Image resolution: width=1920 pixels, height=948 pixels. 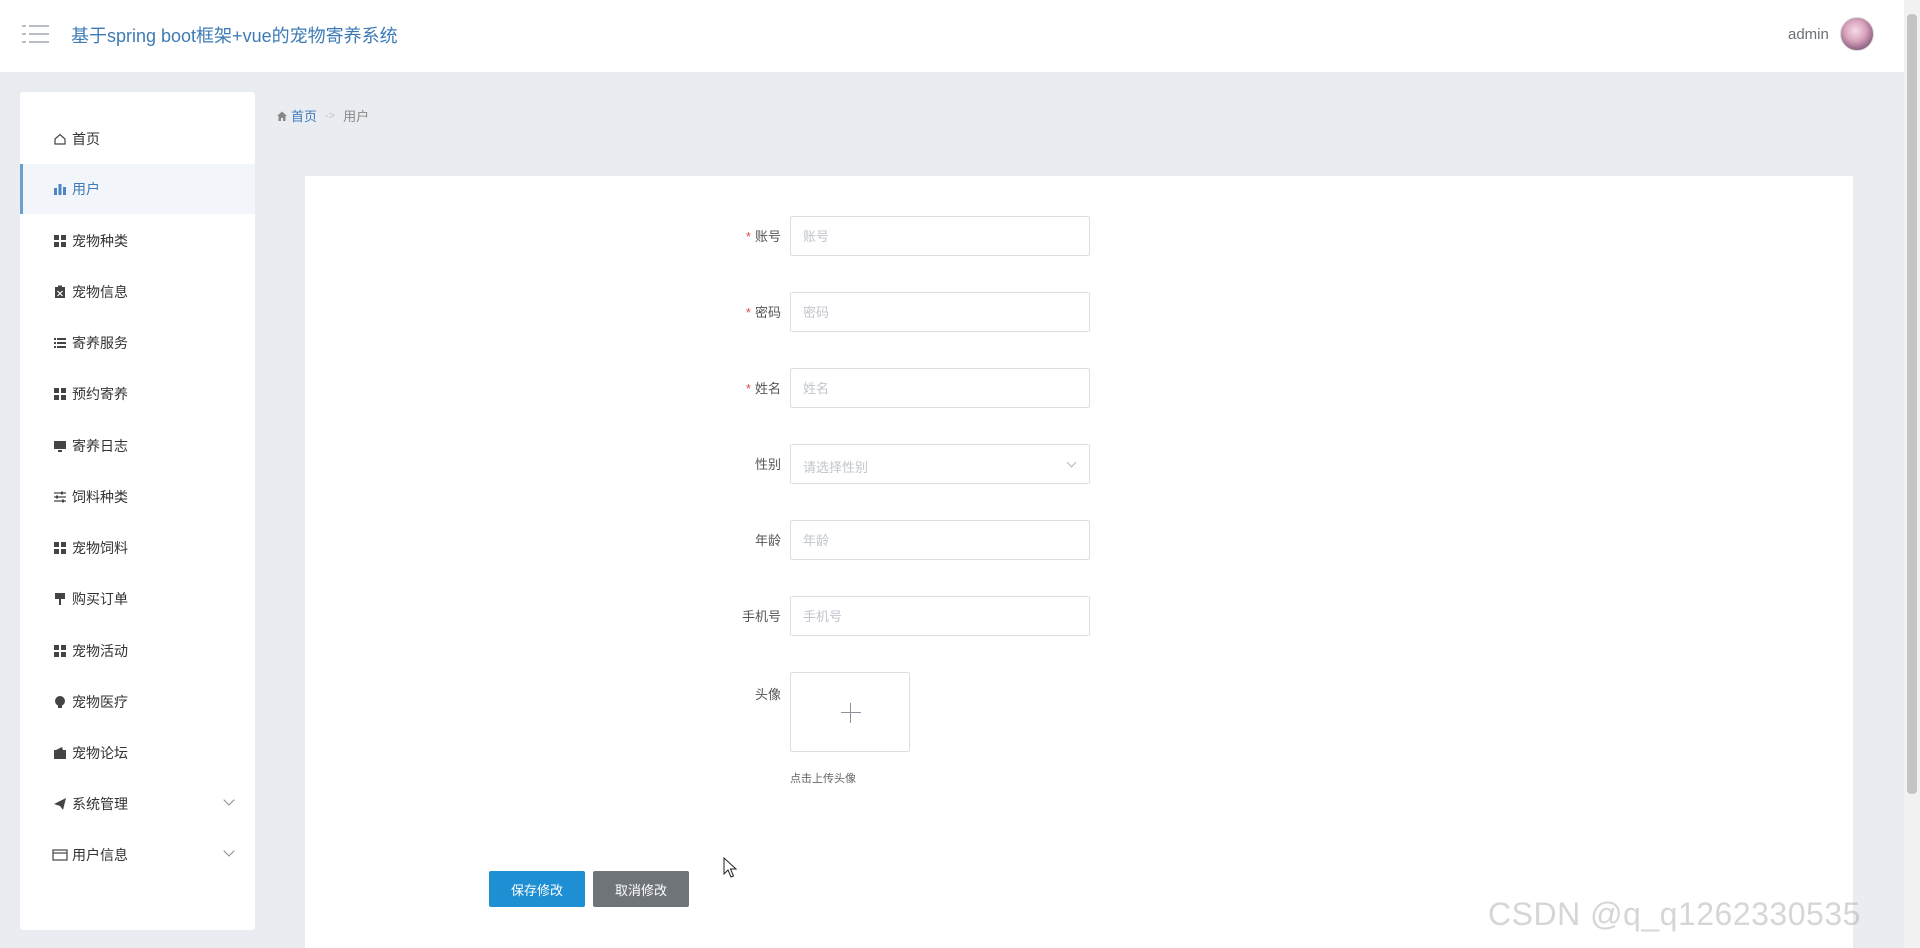 What do you see at coordinates (137, 189) in the screenshot?
I see `sidebar-item-users: 用户` at bounding box center [137, 189].